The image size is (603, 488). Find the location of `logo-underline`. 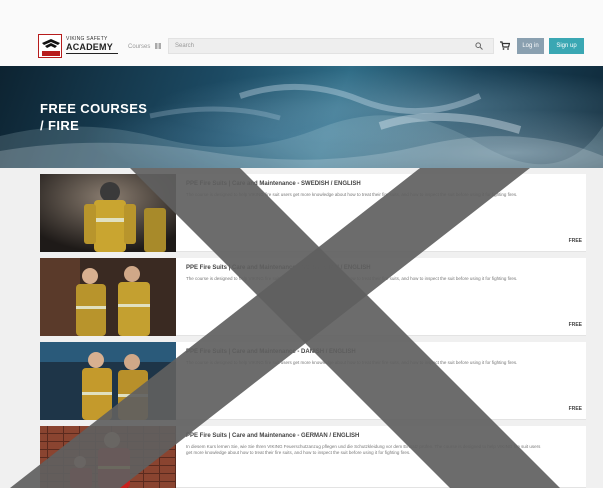

logo-underline is located at coordinates (92, 54).